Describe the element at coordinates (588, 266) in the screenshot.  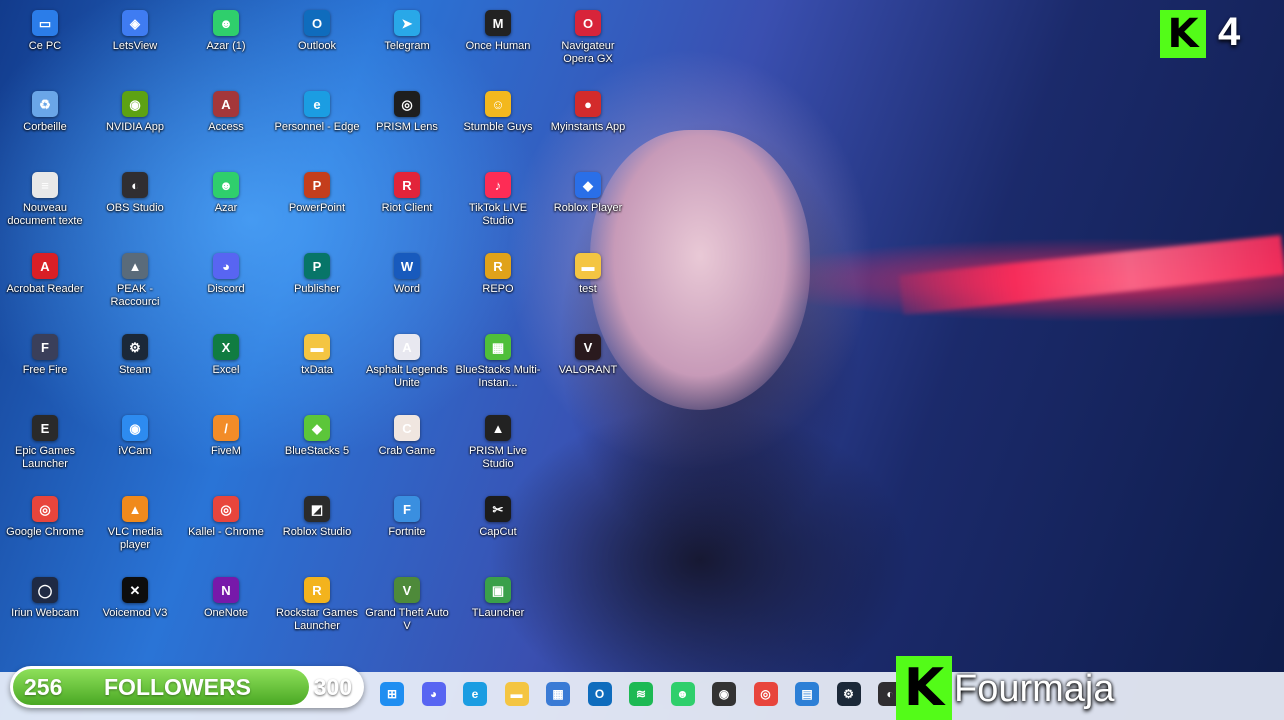
I see `folder-icon: ▬` at that location.